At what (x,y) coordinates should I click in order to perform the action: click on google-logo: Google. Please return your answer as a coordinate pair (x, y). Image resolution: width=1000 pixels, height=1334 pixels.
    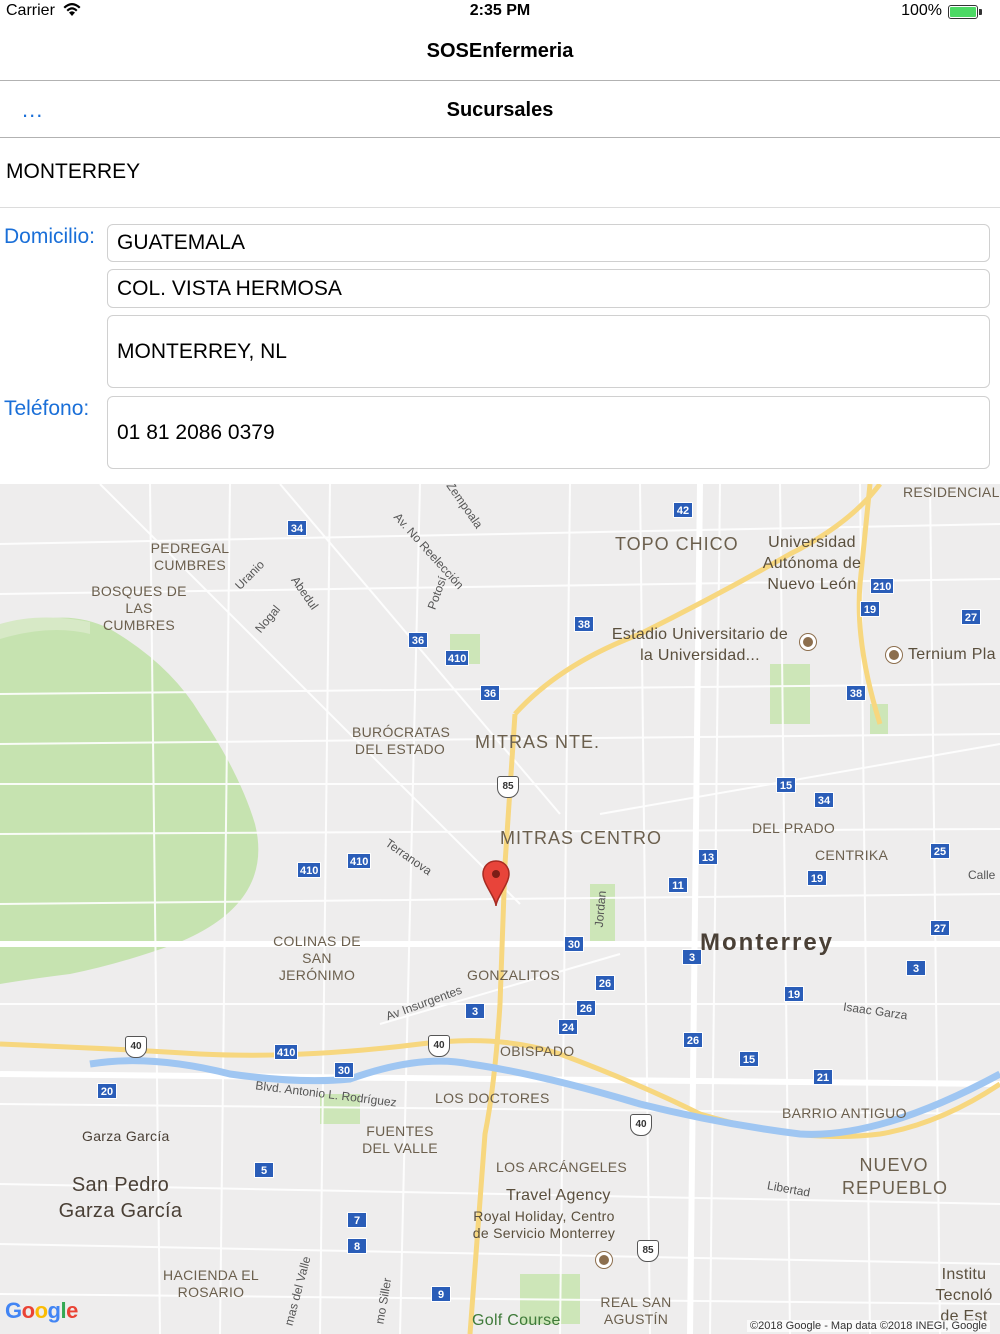
    Looking at the image, I should click on (41, 1310).